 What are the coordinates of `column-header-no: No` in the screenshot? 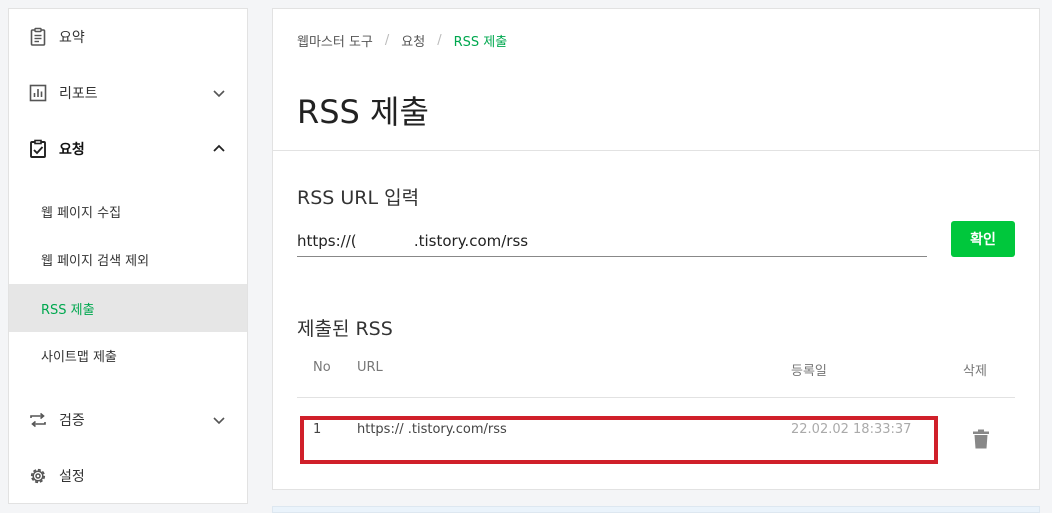 It's located at (322, 367).